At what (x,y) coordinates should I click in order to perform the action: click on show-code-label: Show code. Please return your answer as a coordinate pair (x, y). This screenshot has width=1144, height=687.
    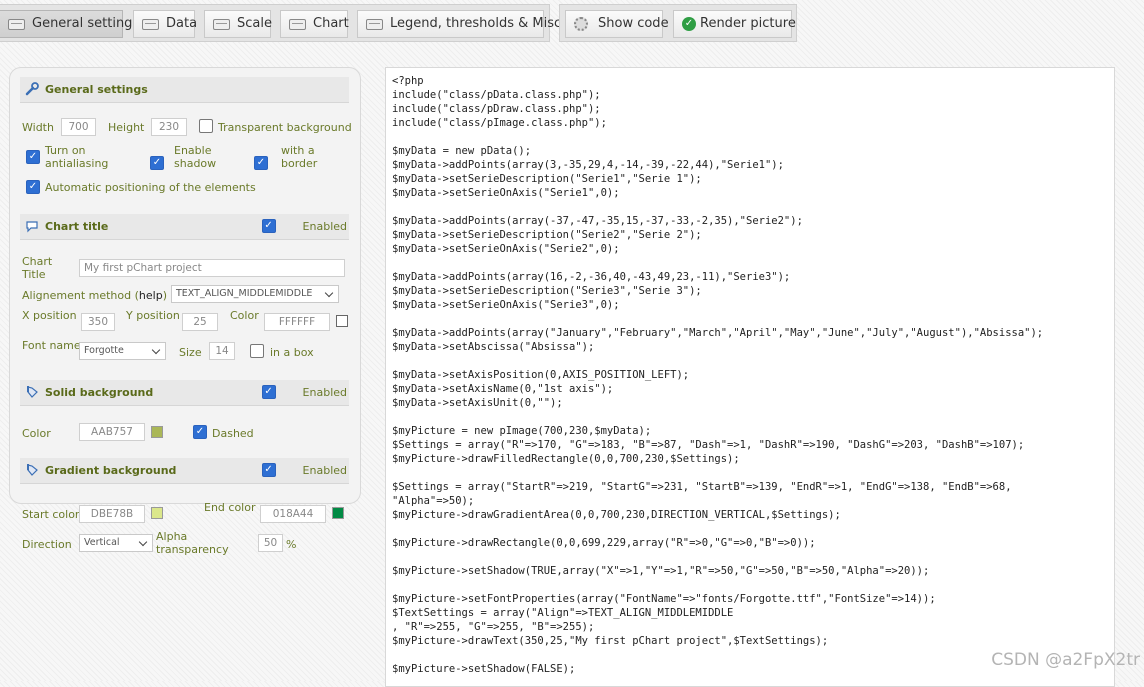
    Looking at the image, I should click on (633, 23).